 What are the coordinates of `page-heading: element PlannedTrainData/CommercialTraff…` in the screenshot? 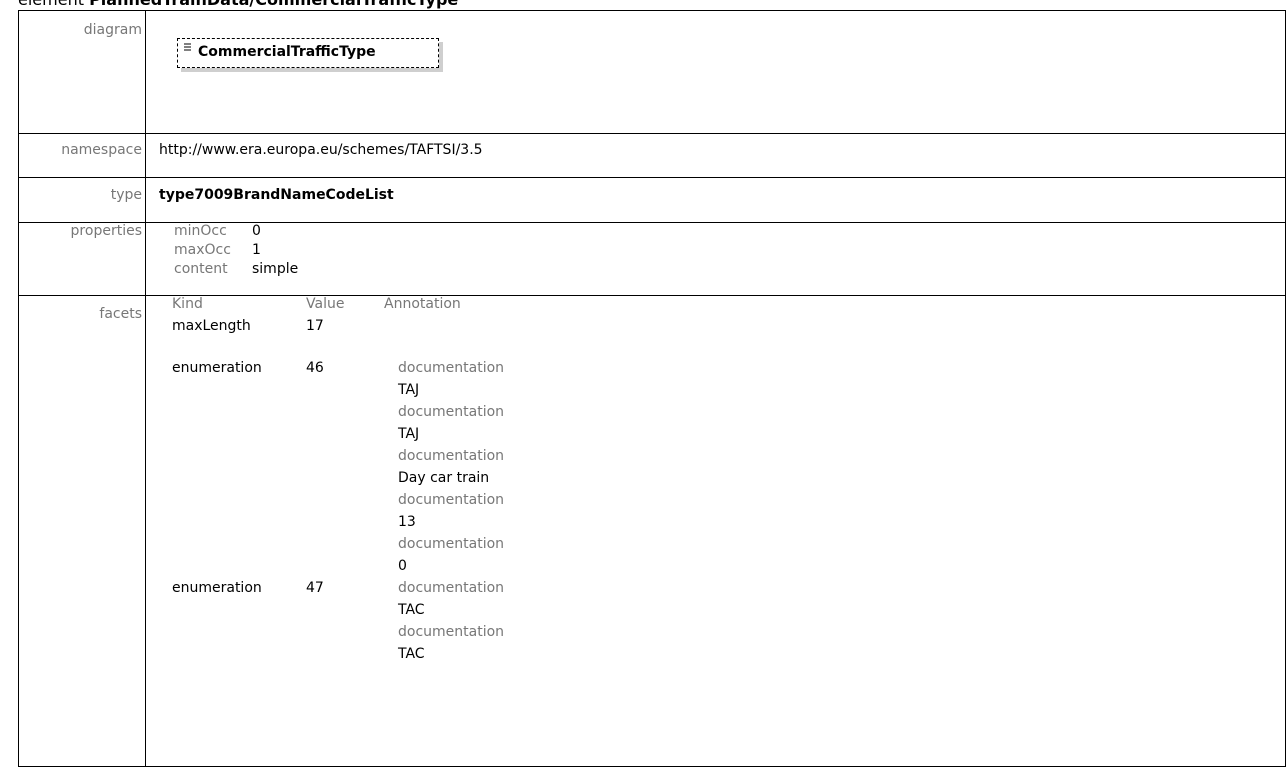 It's located at (238, 5).